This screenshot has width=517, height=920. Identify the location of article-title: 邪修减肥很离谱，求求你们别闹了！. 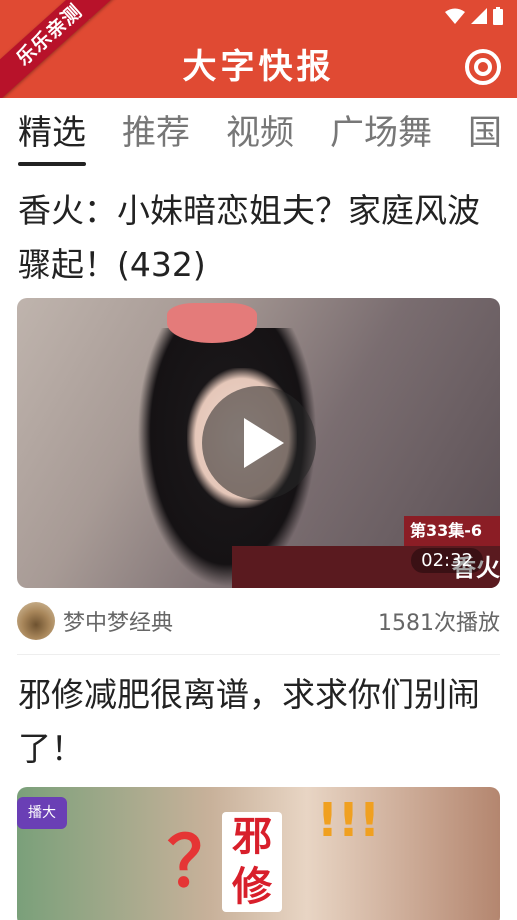
(258, 716).